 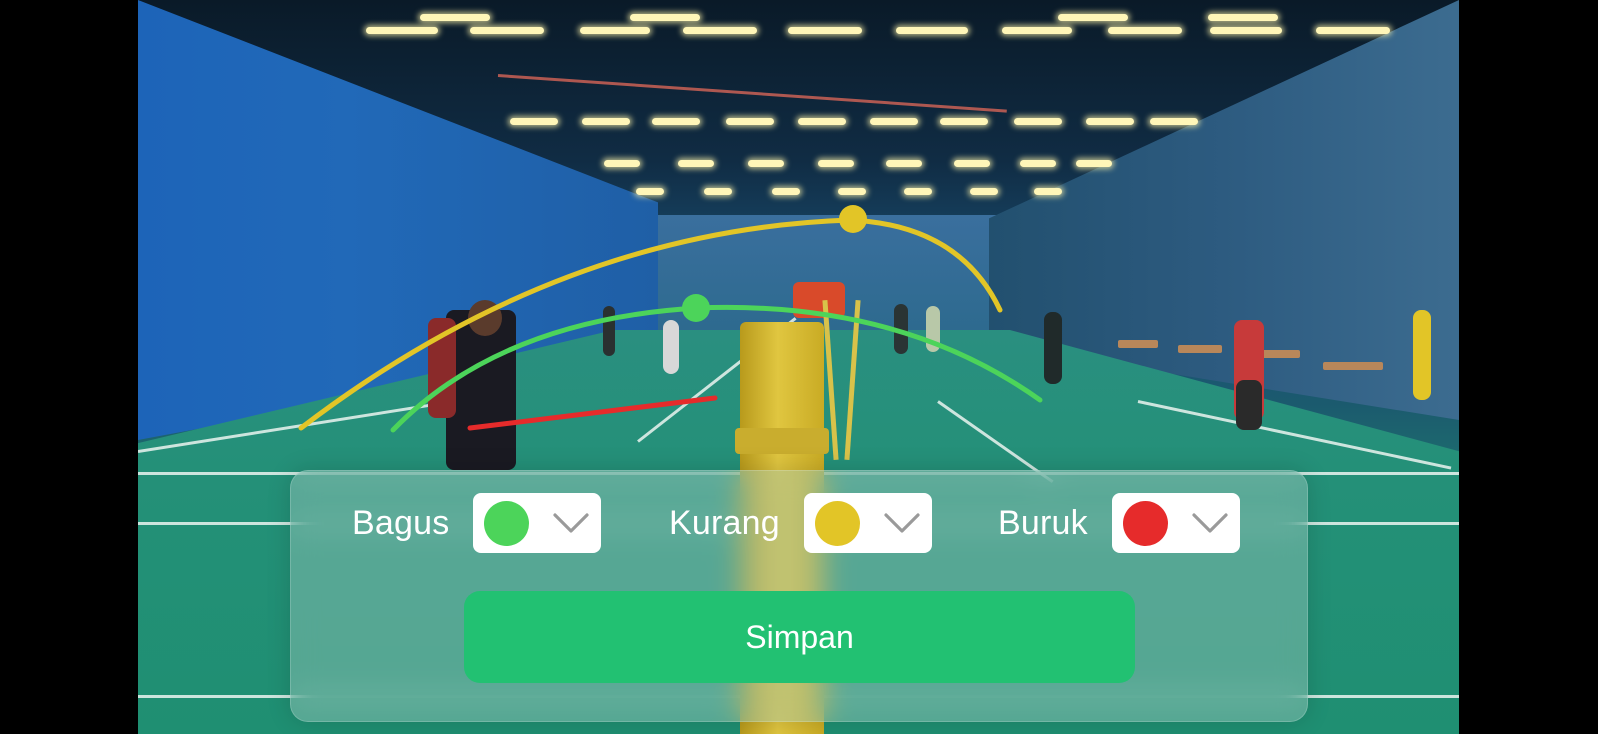 I want to click on net-post-ring, so click(x=782, y=441).